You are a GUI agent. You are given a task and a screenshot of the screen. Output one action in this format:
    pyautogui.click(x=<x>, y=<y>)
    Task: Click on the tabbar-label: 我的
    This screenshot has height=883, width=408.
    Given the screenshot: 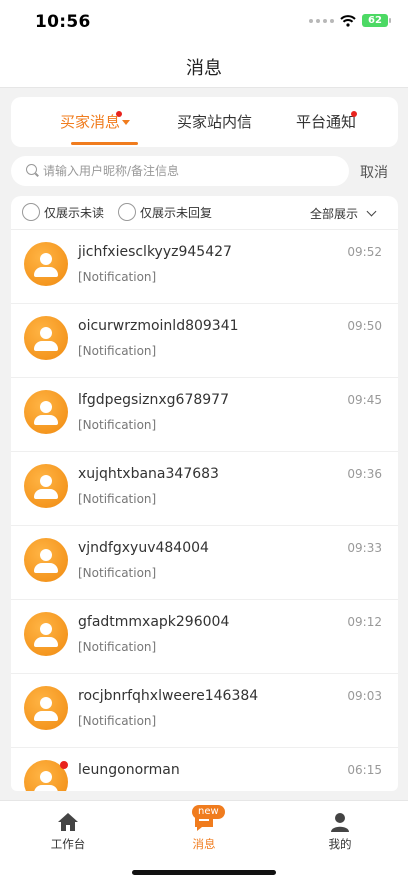 What is the action you would take?
    pyautogui.click(x=340, y=844)
    